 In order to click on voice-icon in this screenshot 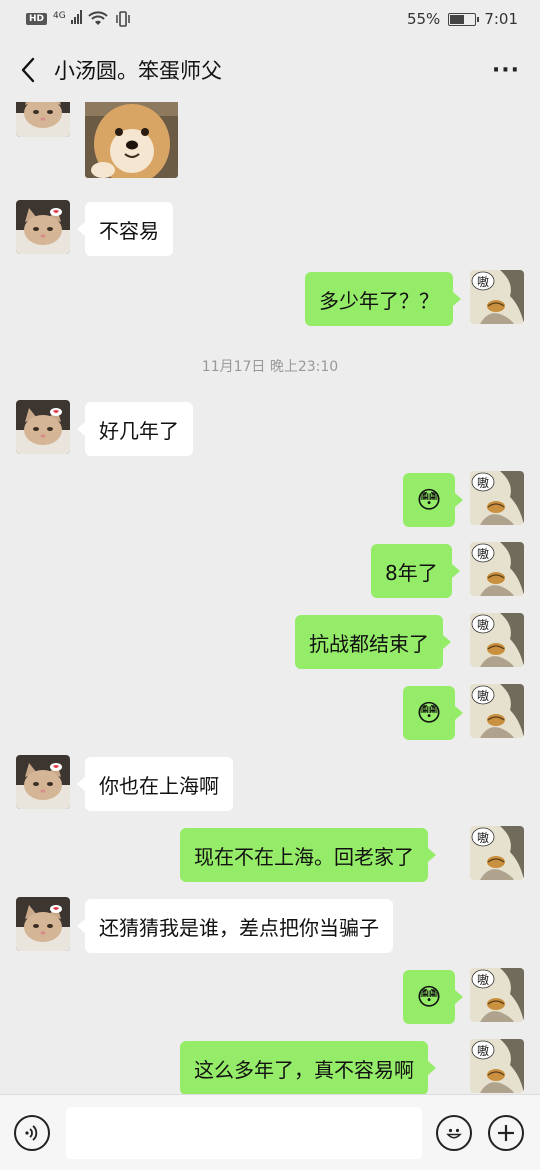, I will do `click(31, 1132)`.